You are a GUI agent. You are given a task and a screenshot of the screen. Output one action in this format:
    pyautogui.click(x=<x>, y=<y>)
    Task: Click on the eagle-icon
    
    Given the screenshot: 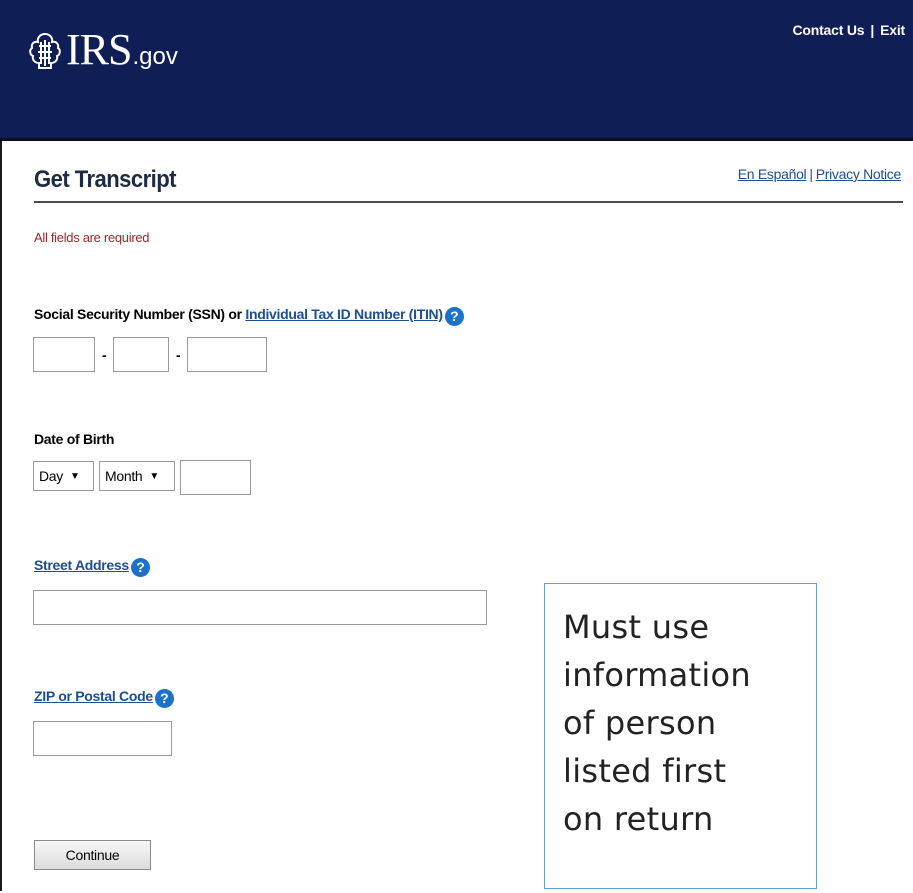 What is the action you would take?
    pyautogui.click(x=45, y=50)
    